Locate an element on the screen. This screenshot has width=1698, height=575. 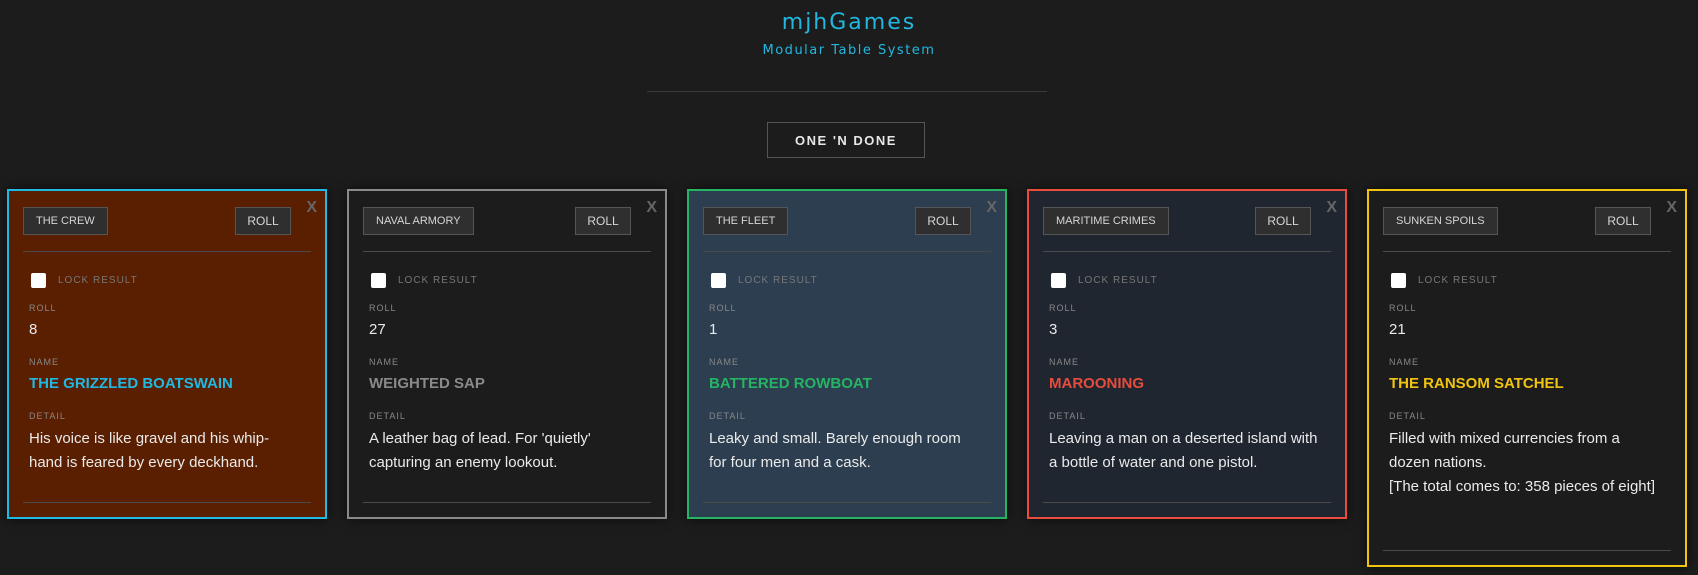
one-n-done-button: ONE 'N DONE is located at coordinates (846, 140).